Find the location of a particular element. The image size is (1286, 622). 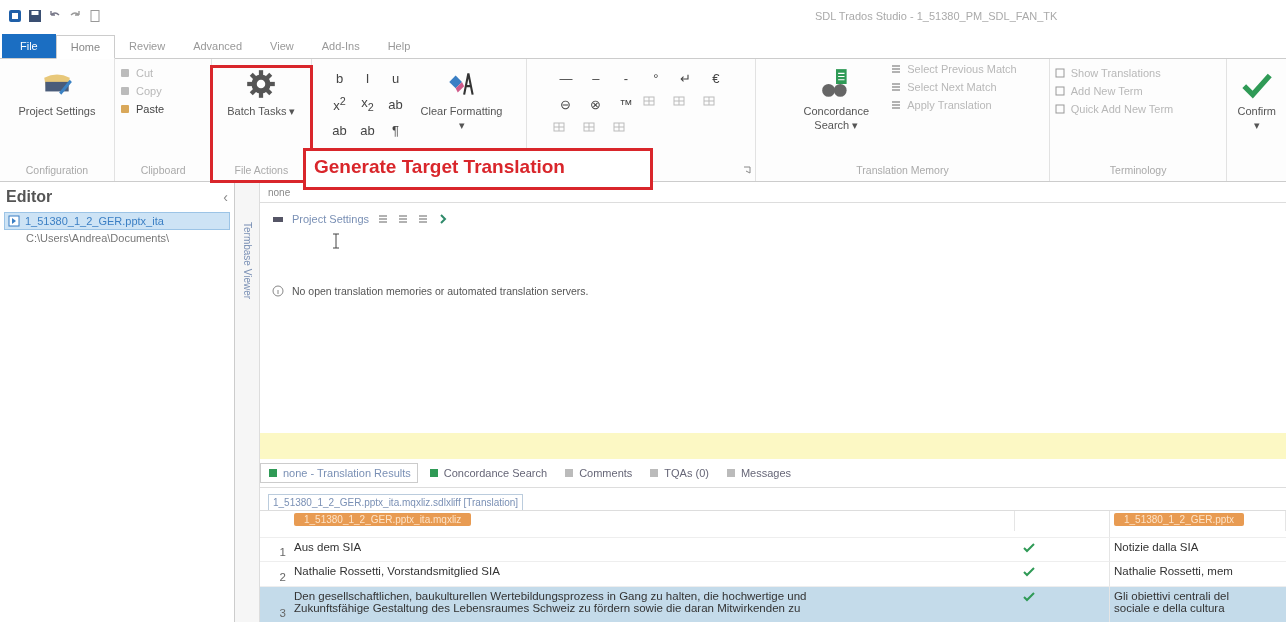

source-segment: Nathalie Rossetti, Vorstandsmitglied SIA is located at coordinates (652, 573).